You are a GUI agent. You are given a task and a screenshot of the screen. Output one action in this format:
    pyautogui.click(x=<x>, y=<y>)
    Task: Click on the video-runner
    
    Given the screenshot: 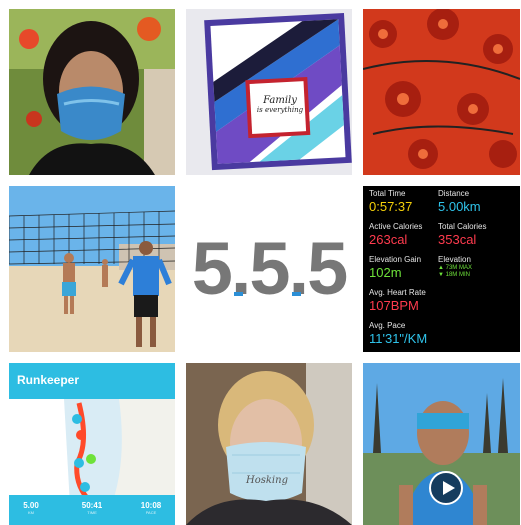 What is the action you would take?
    pyautogui.click(x=441, y=444)
    